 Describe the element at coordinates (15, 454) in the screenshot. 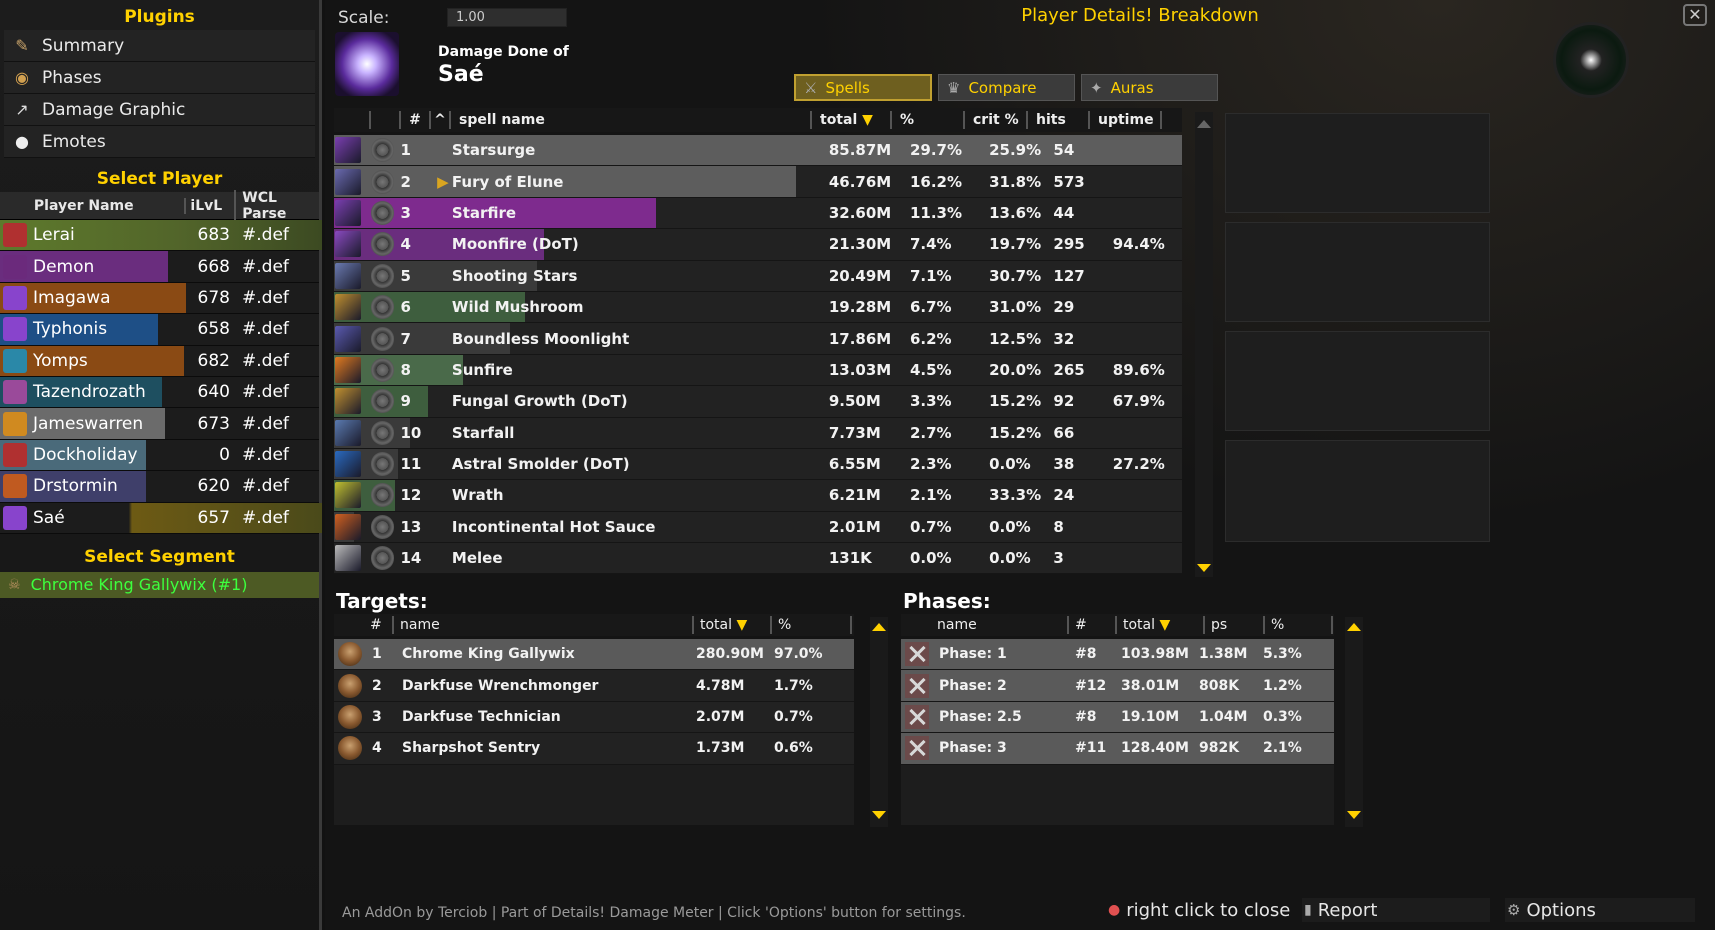

I see `class-icon` at that location.